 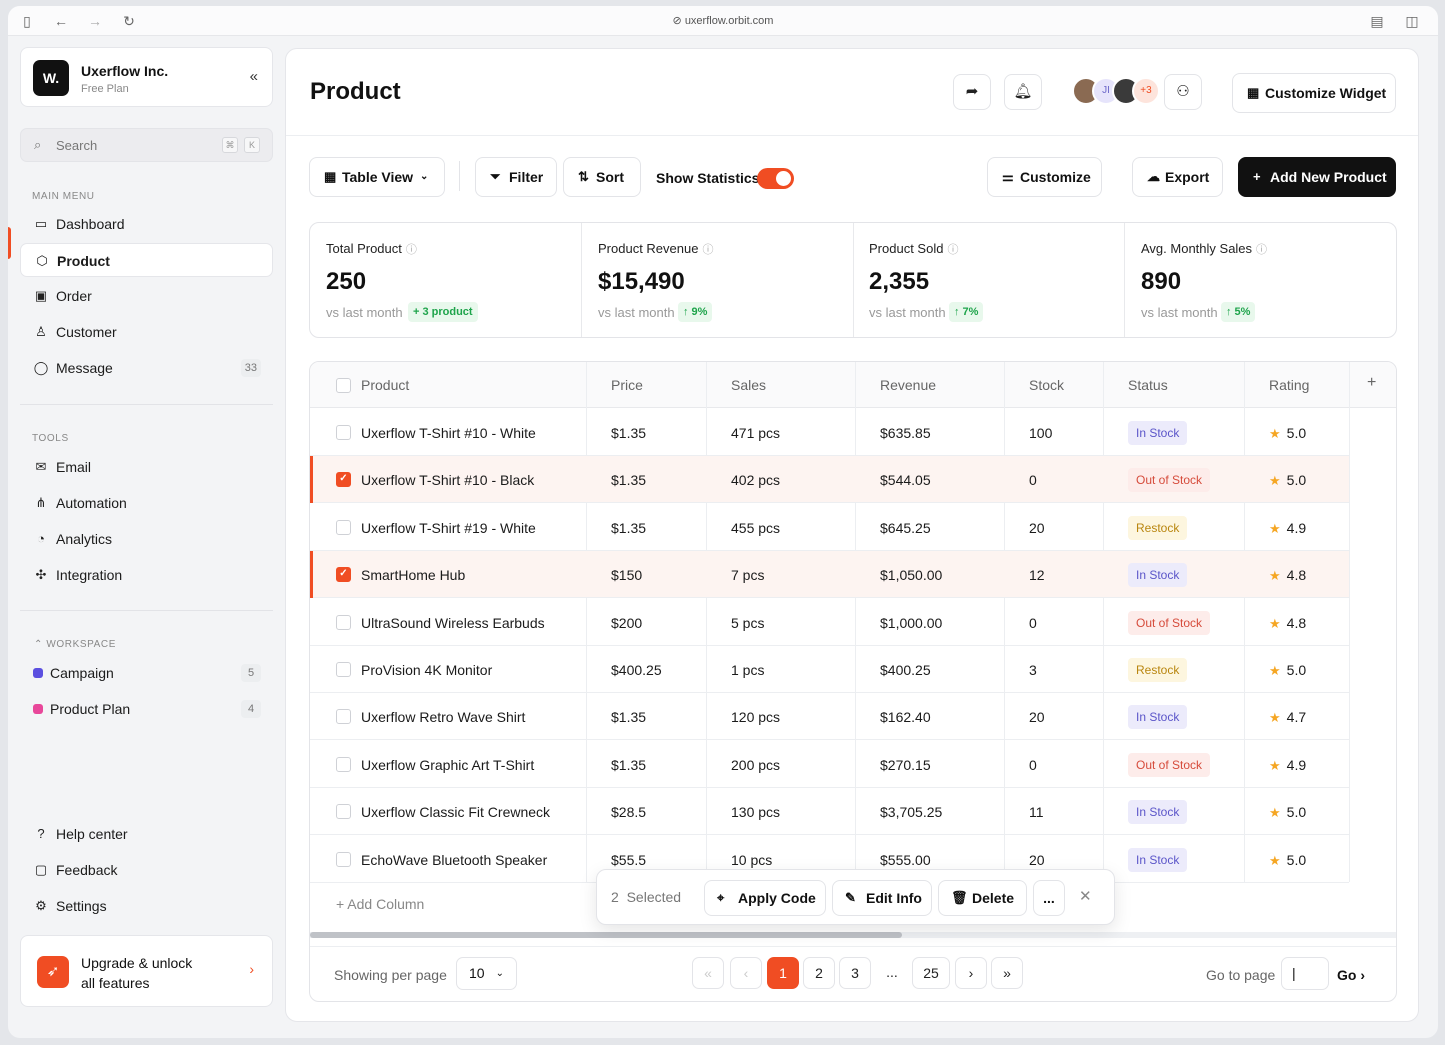 I want to click on add-new-product-button: + Add New Product, so click(x=1317, y=177).